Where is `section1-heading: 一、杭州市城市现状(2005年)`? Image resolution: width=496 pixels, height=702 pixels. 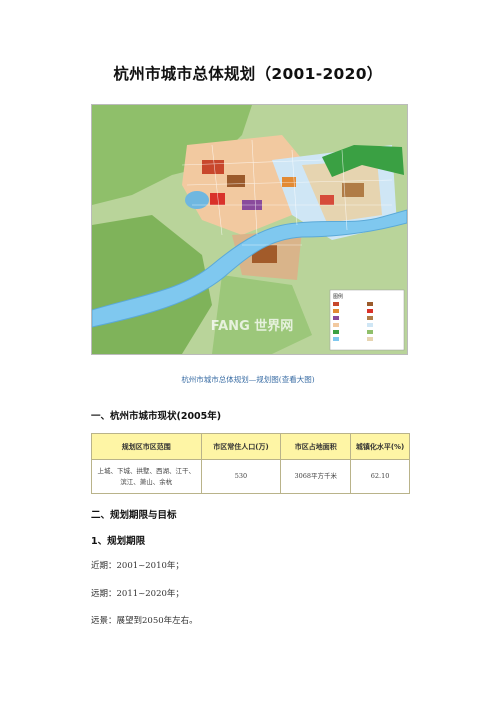 section1-heading: 一、杭州市城市现状(2005年) is located at coordinates (156, 416).